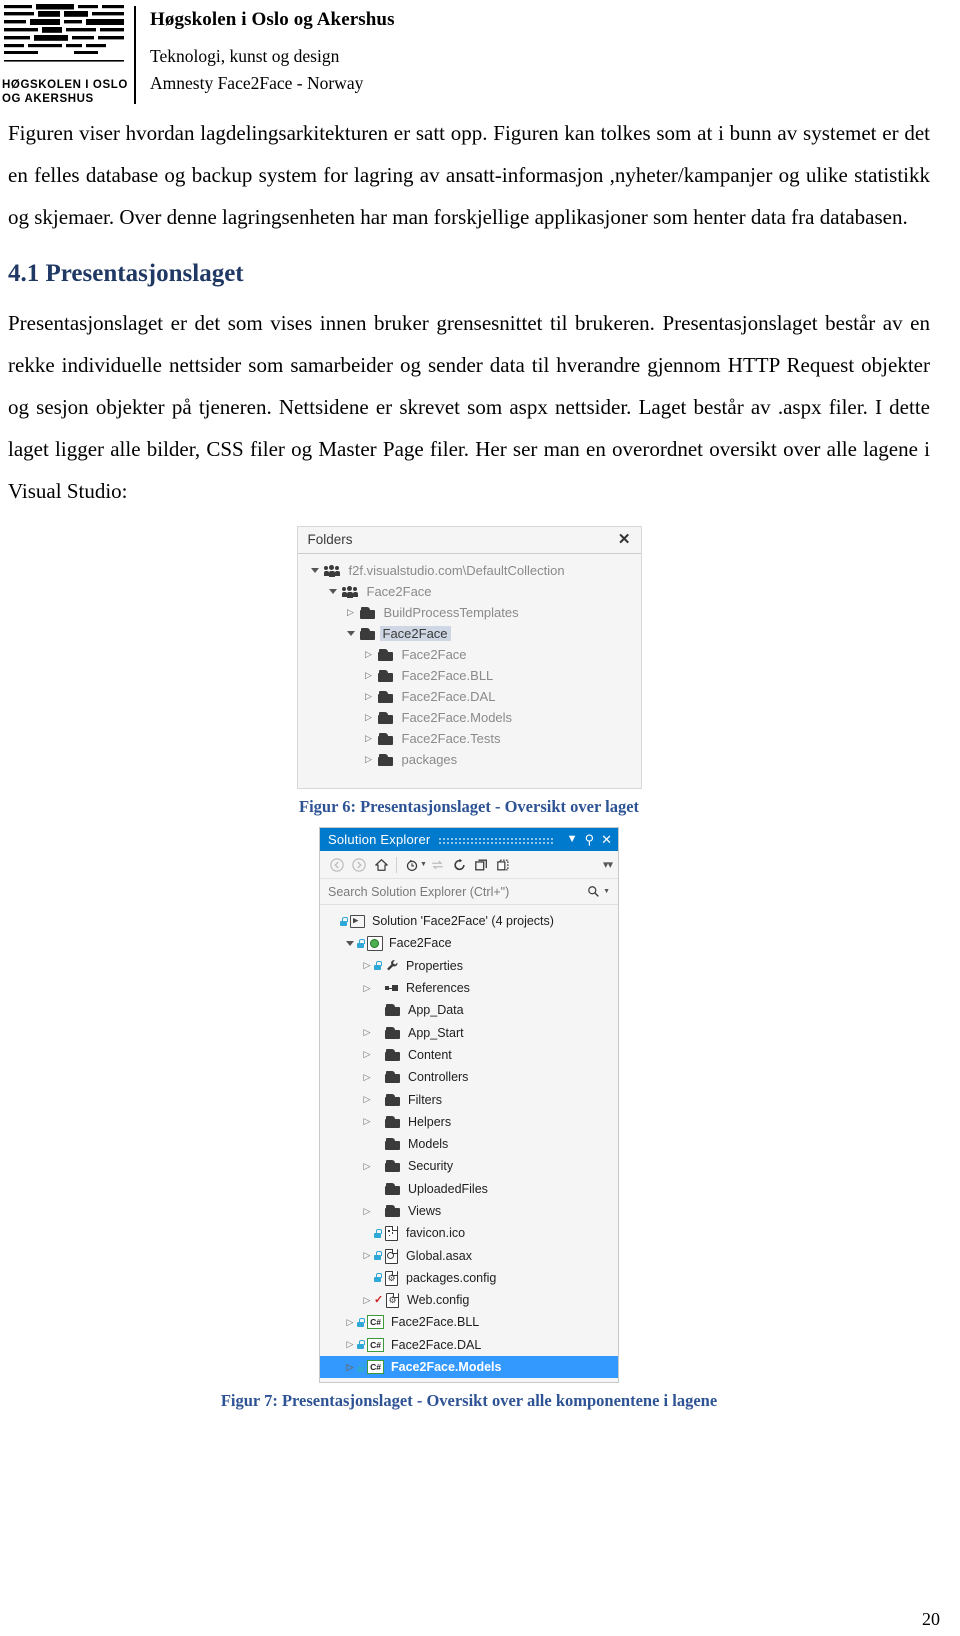  Describe the element at coordinates (469, 1345) in the screenshot. I see `solution-tree-item: ▷ C# Face2Face.DAL` at that location.